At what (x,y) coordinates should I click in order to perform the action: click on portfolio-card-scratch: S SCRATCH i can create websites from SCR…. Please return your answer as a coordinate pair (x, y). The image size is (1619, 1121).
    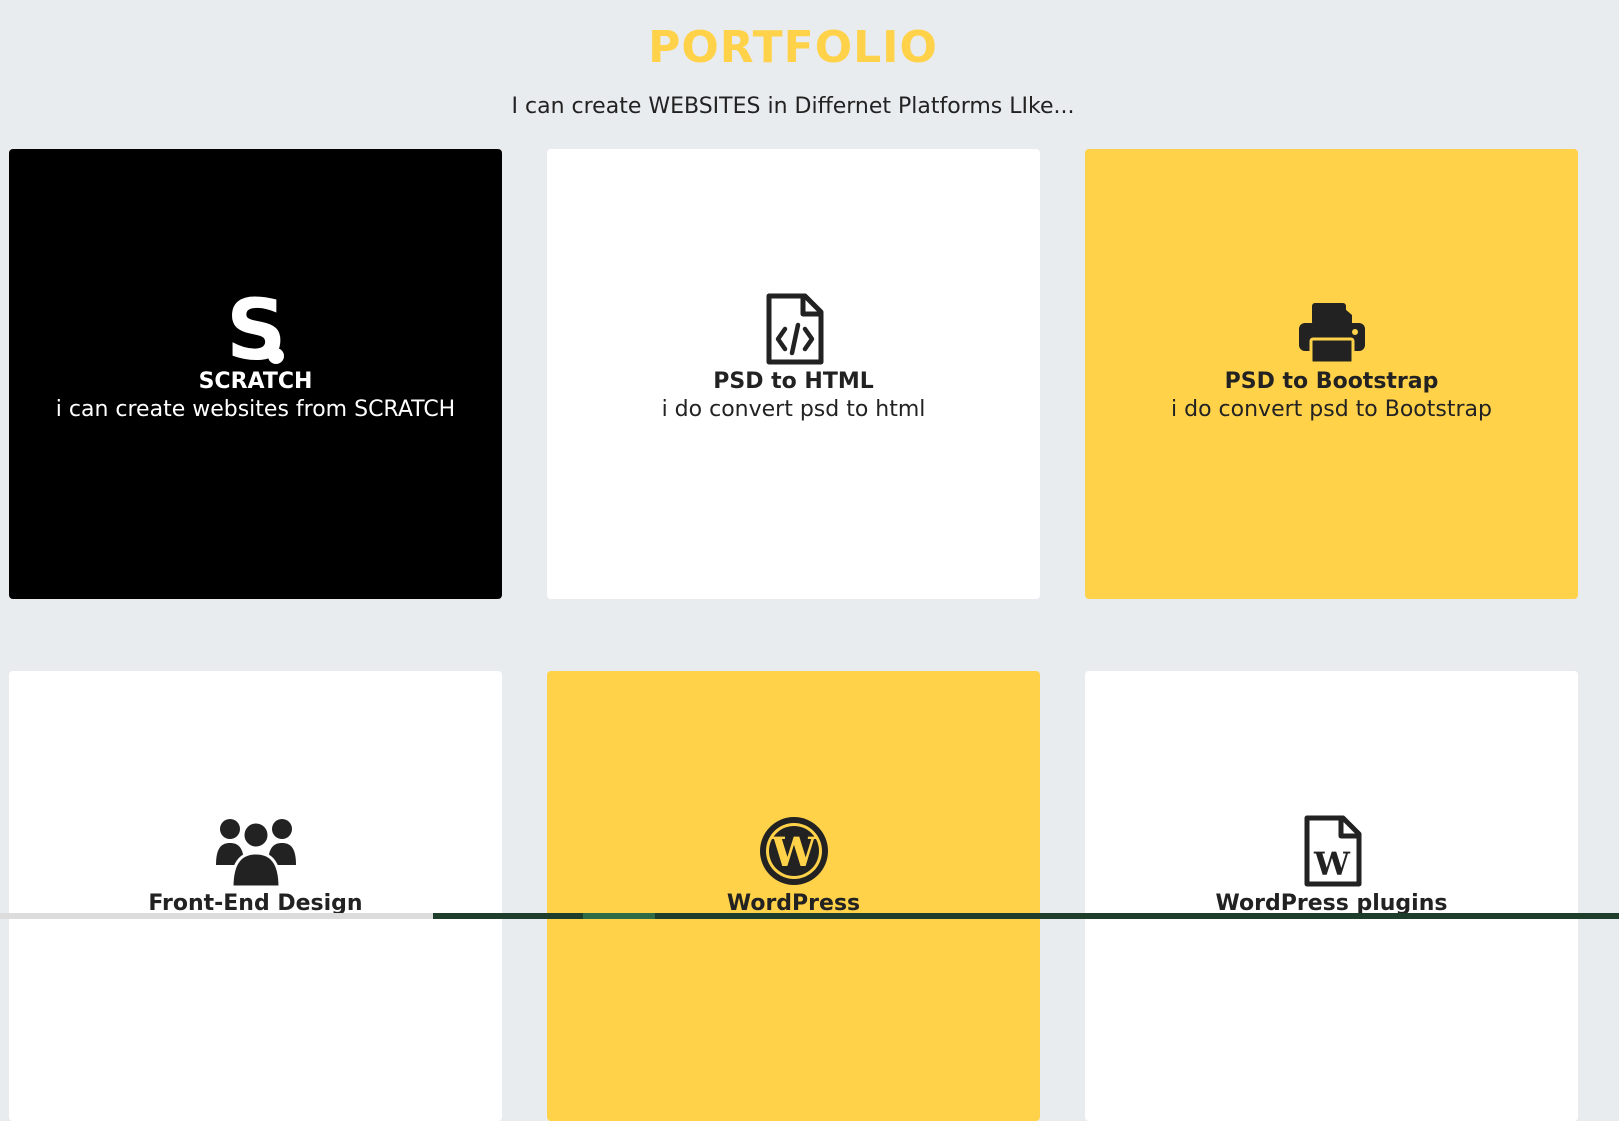
    Looking at the image, I should click on (255, 374).